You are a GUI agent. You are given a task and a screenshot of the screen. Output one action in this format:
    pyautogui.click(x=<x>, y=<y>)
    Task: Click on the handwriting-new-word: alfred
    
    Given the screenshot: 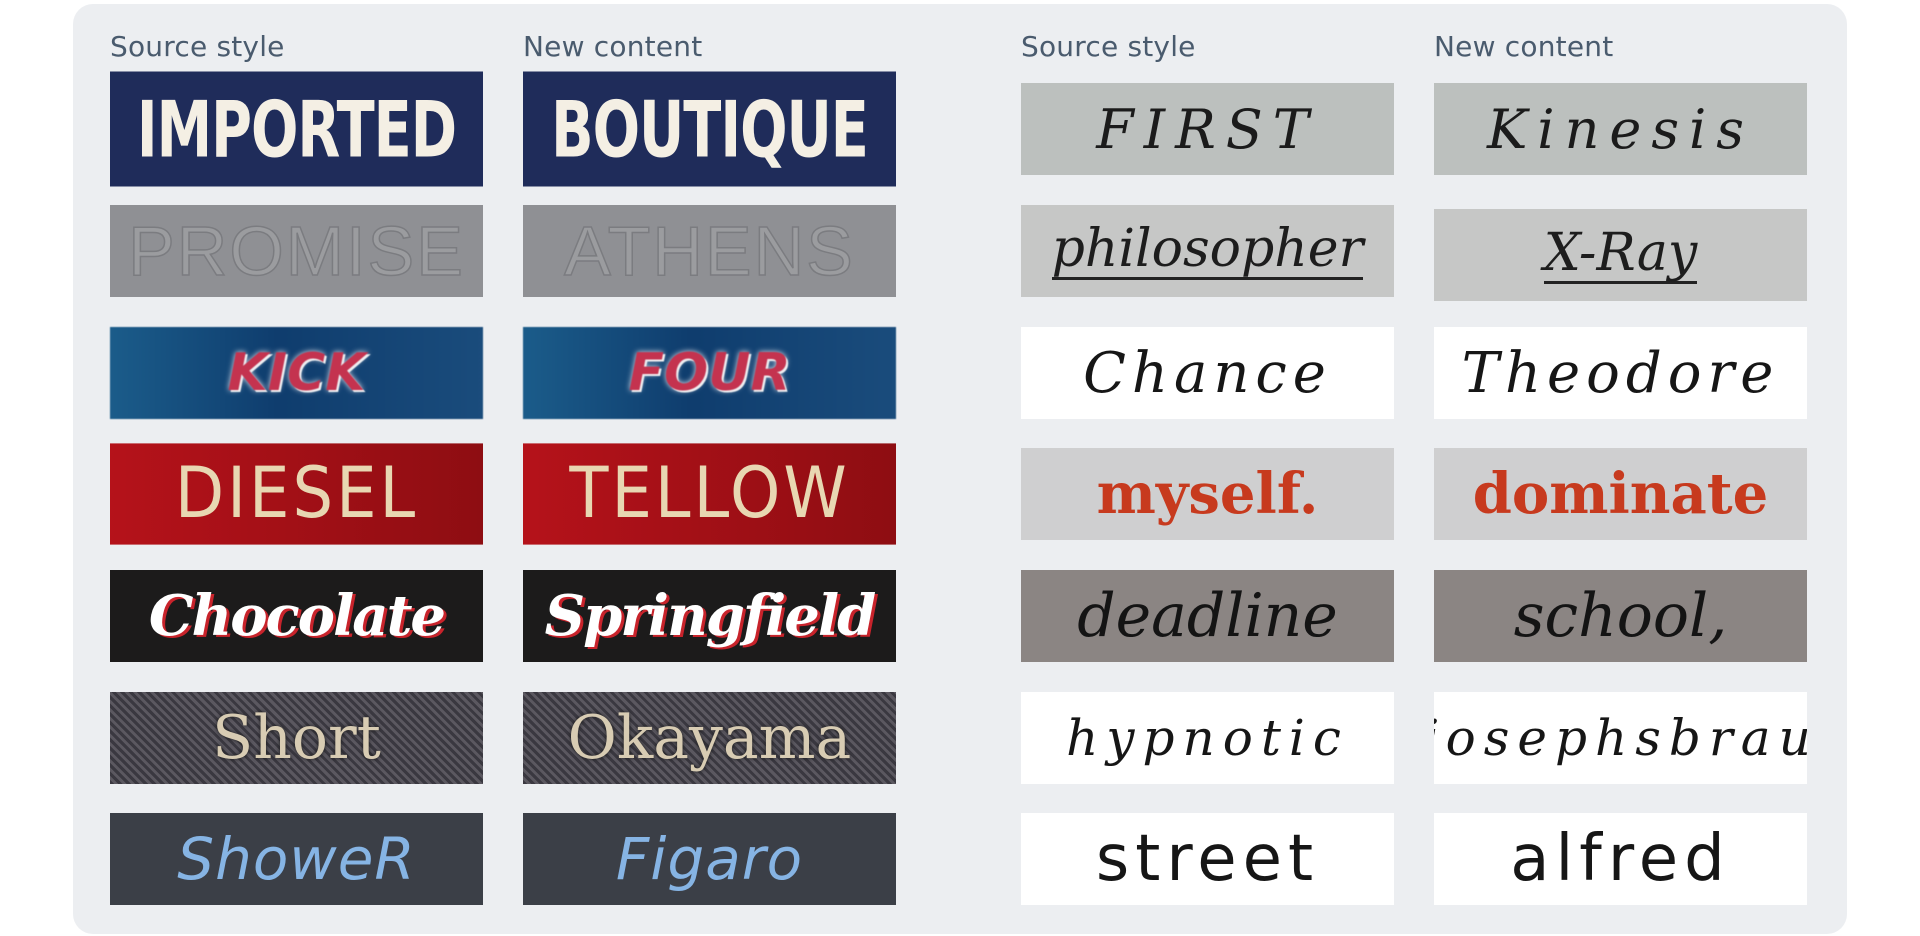 What is the action you would take?
    pyautogui.click(x=1620, y=859)
    